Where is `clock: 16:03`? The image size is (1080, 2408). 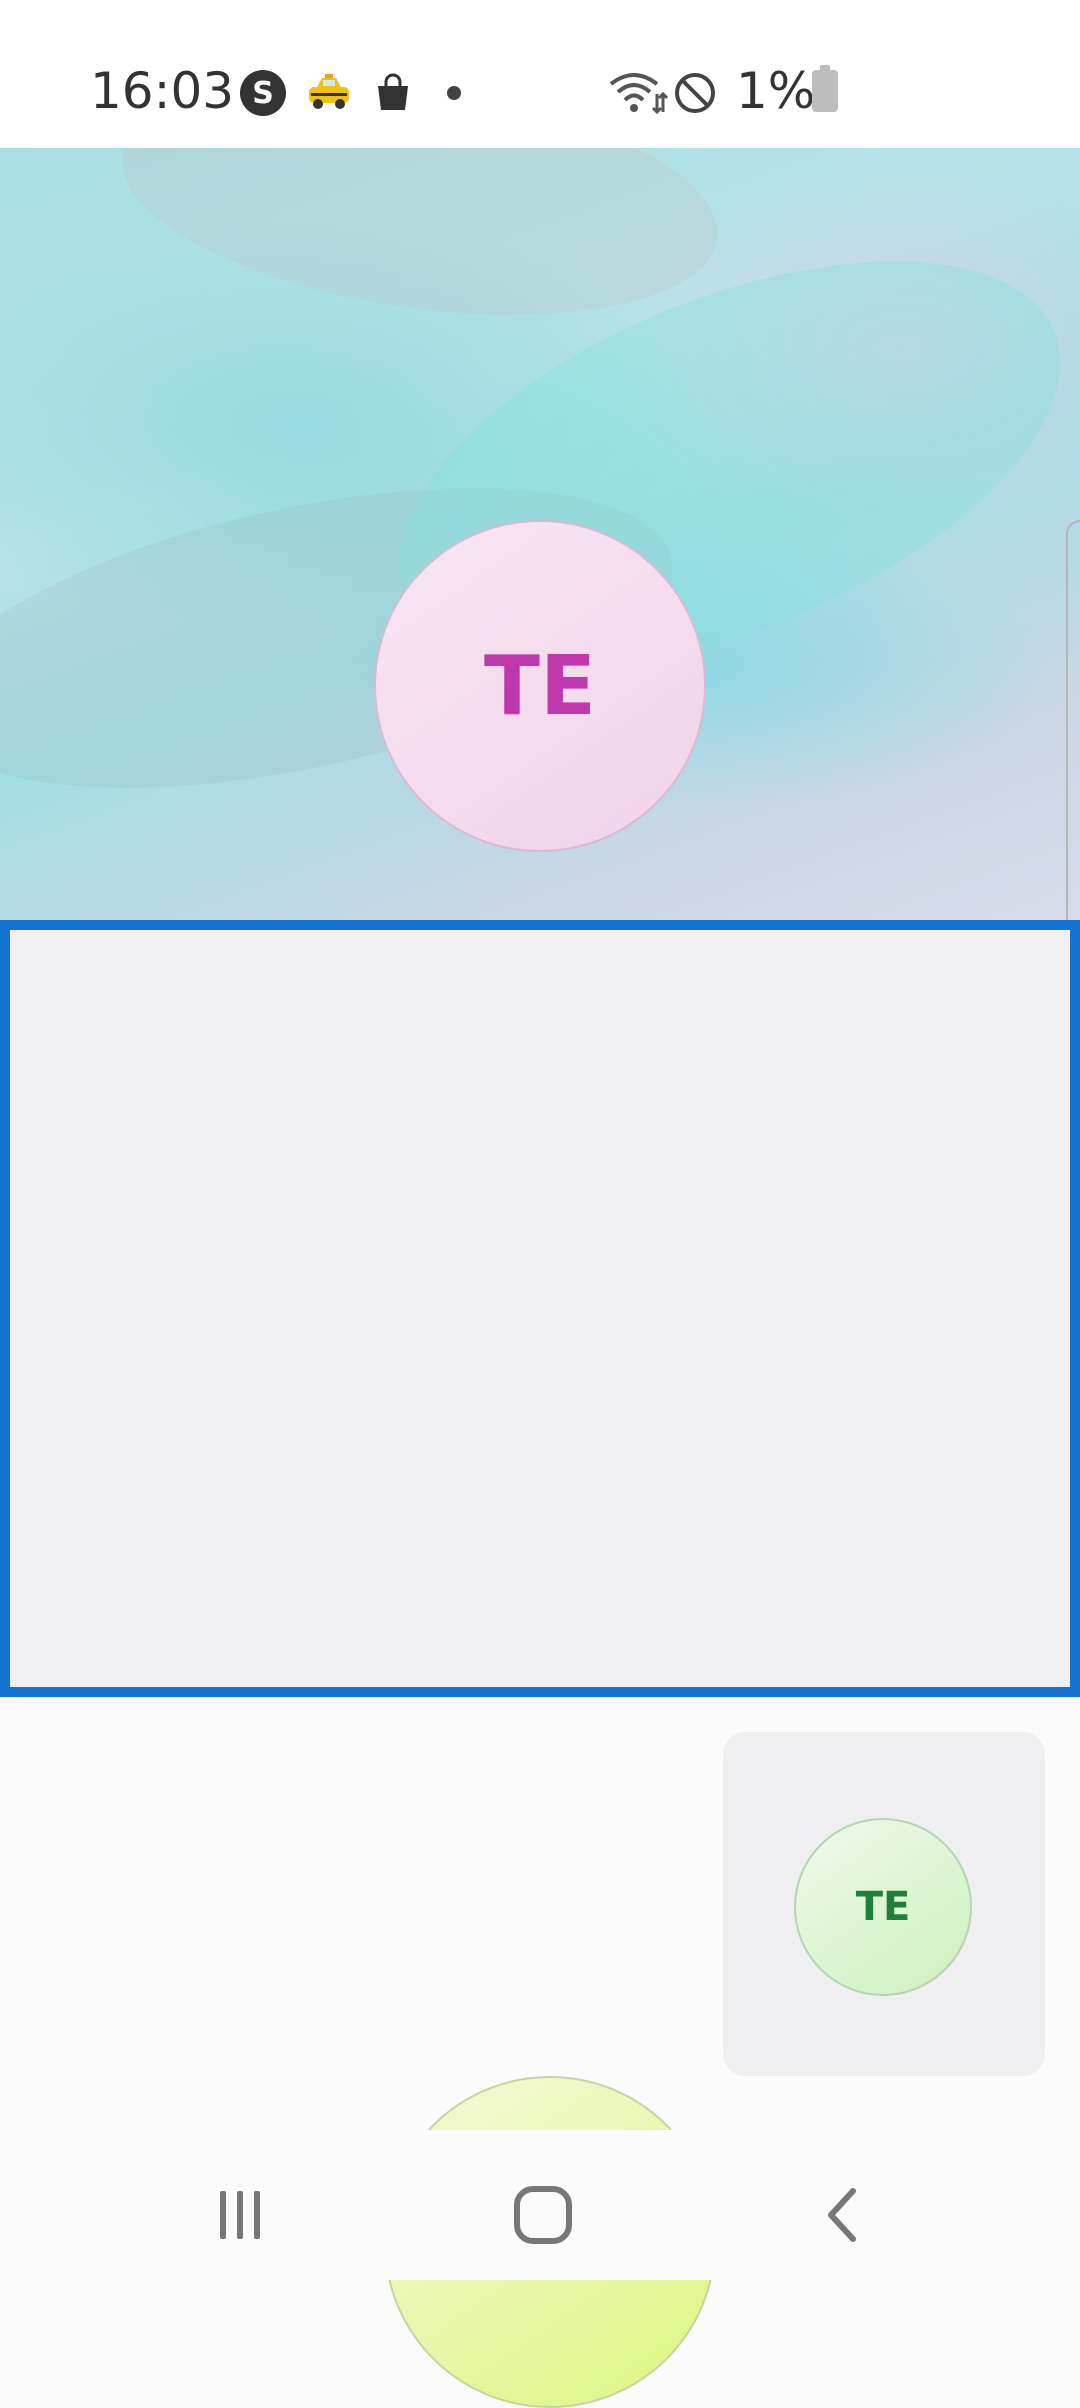
clock: 16:03 is located at coordinates (162, 91).